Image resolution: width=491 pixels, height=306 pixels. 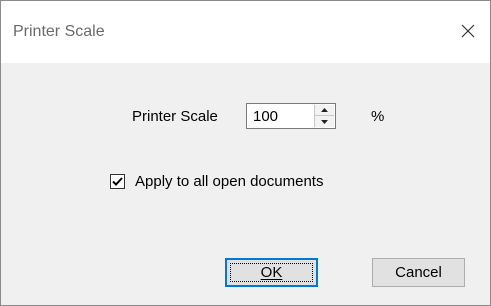 I want to click on close-icon, so click(x=468, y=31).